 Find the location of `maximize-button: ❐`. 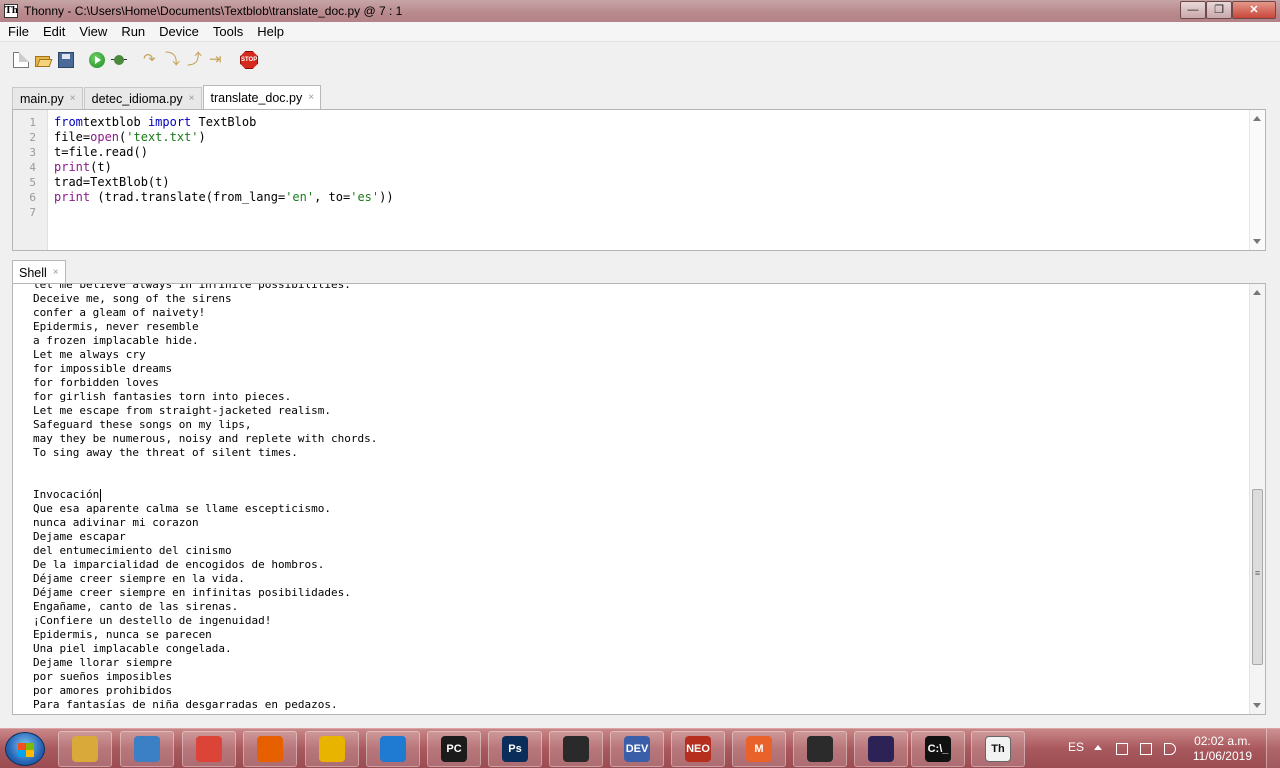

maximize-button: ❐ is located at coordinates (1219, 10).